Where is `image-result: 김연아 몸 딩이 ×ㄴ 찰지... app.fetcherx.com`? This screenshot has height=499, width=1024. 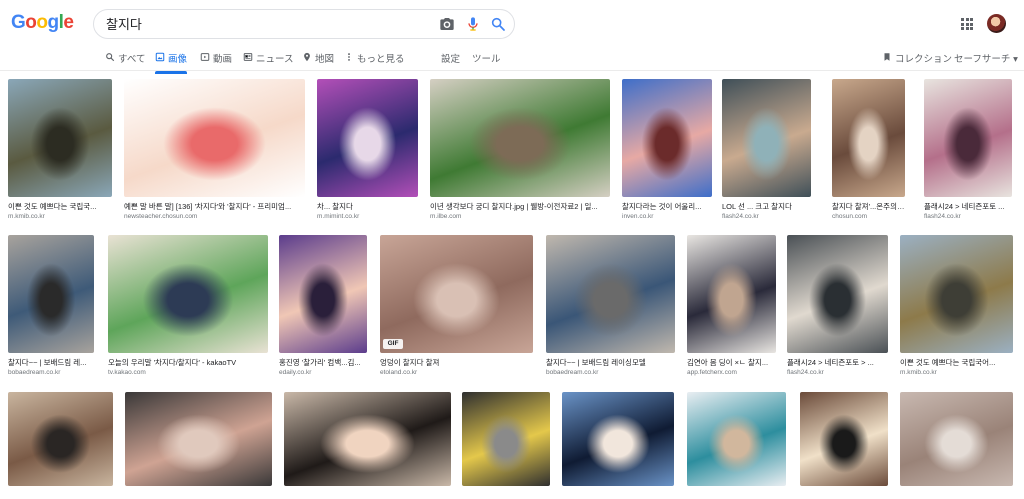
image-result: 김연아 몸 딩이 ×ㄴ 찰지... app.fetcherx.com is located at coordinates (731, 309).